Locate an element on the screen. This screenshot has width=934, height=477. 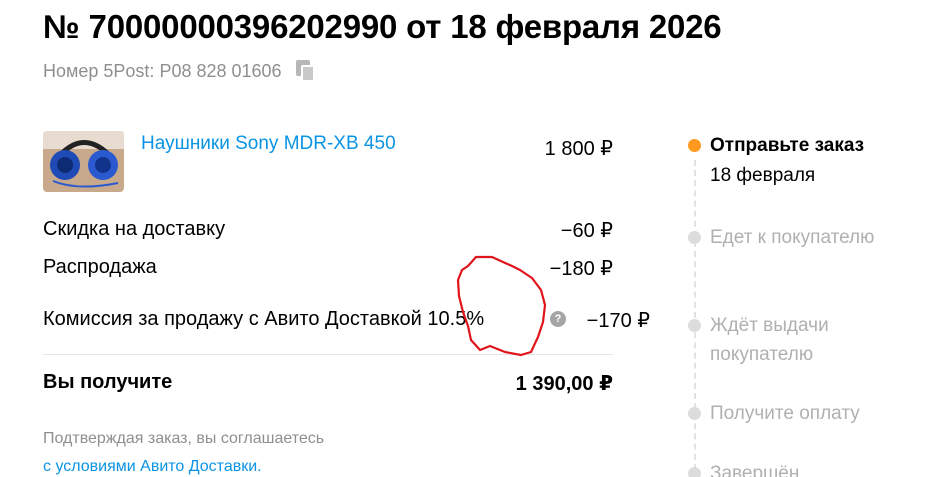
product-link: Наушники Sony MDR-XB 450 is located at coordinates (268, 144).